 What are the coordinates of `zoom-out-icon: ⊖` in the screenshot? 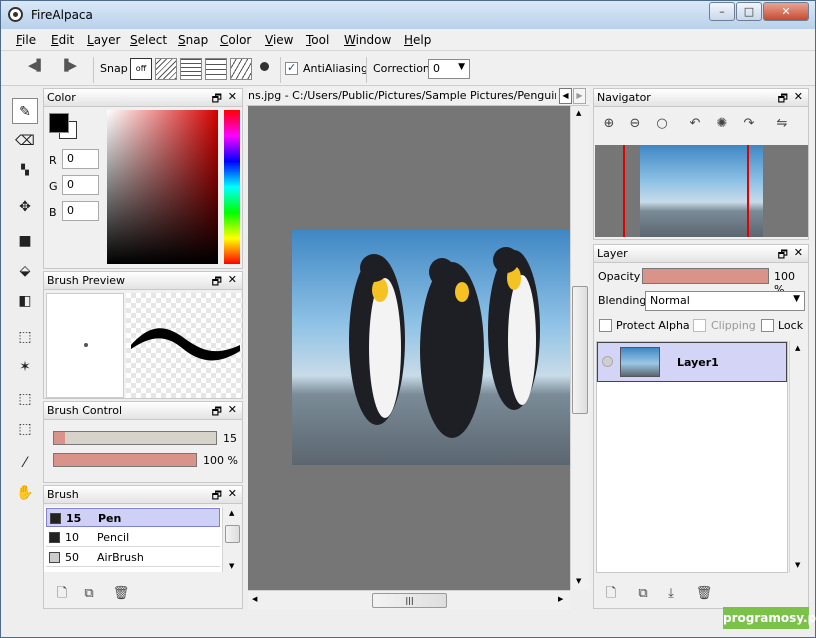 It's located at (635, 124).